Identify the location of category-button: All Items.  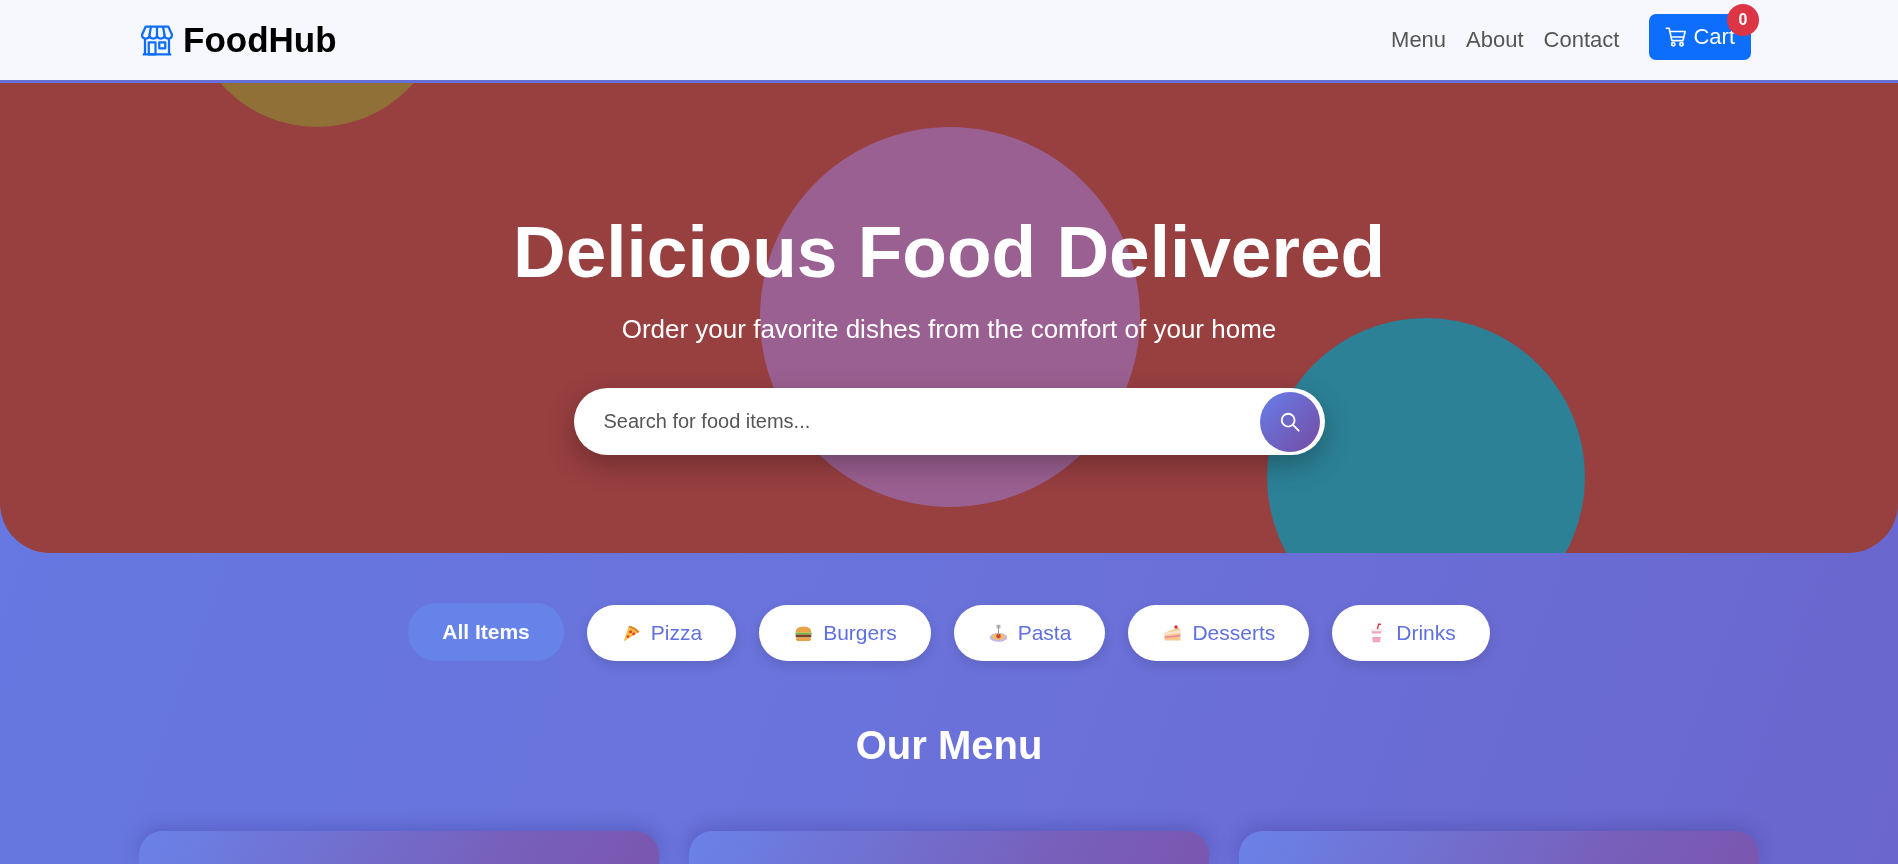
(486, 632).